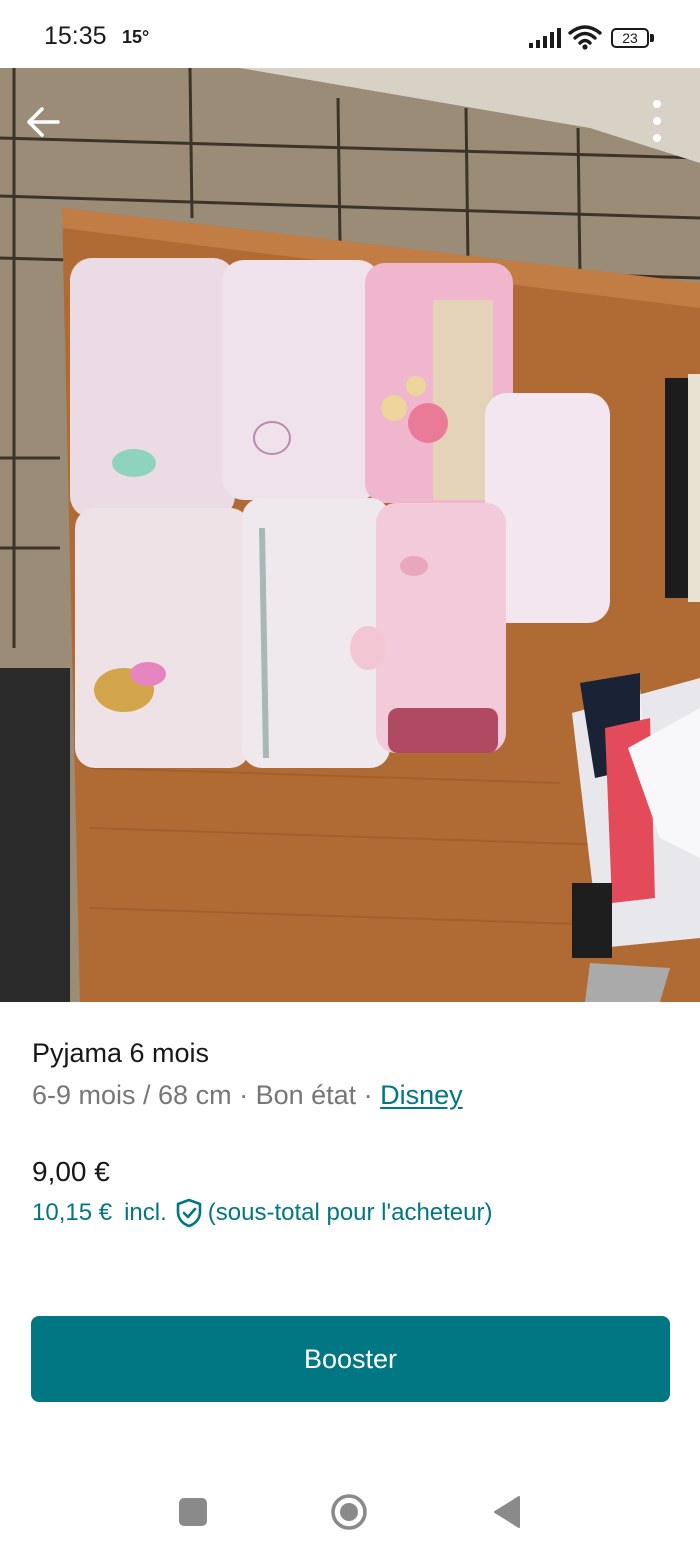 Image resolution: width=700 pixels, height=1559 pixels. I want to click on shield-check-icon, so click(189, 1213).